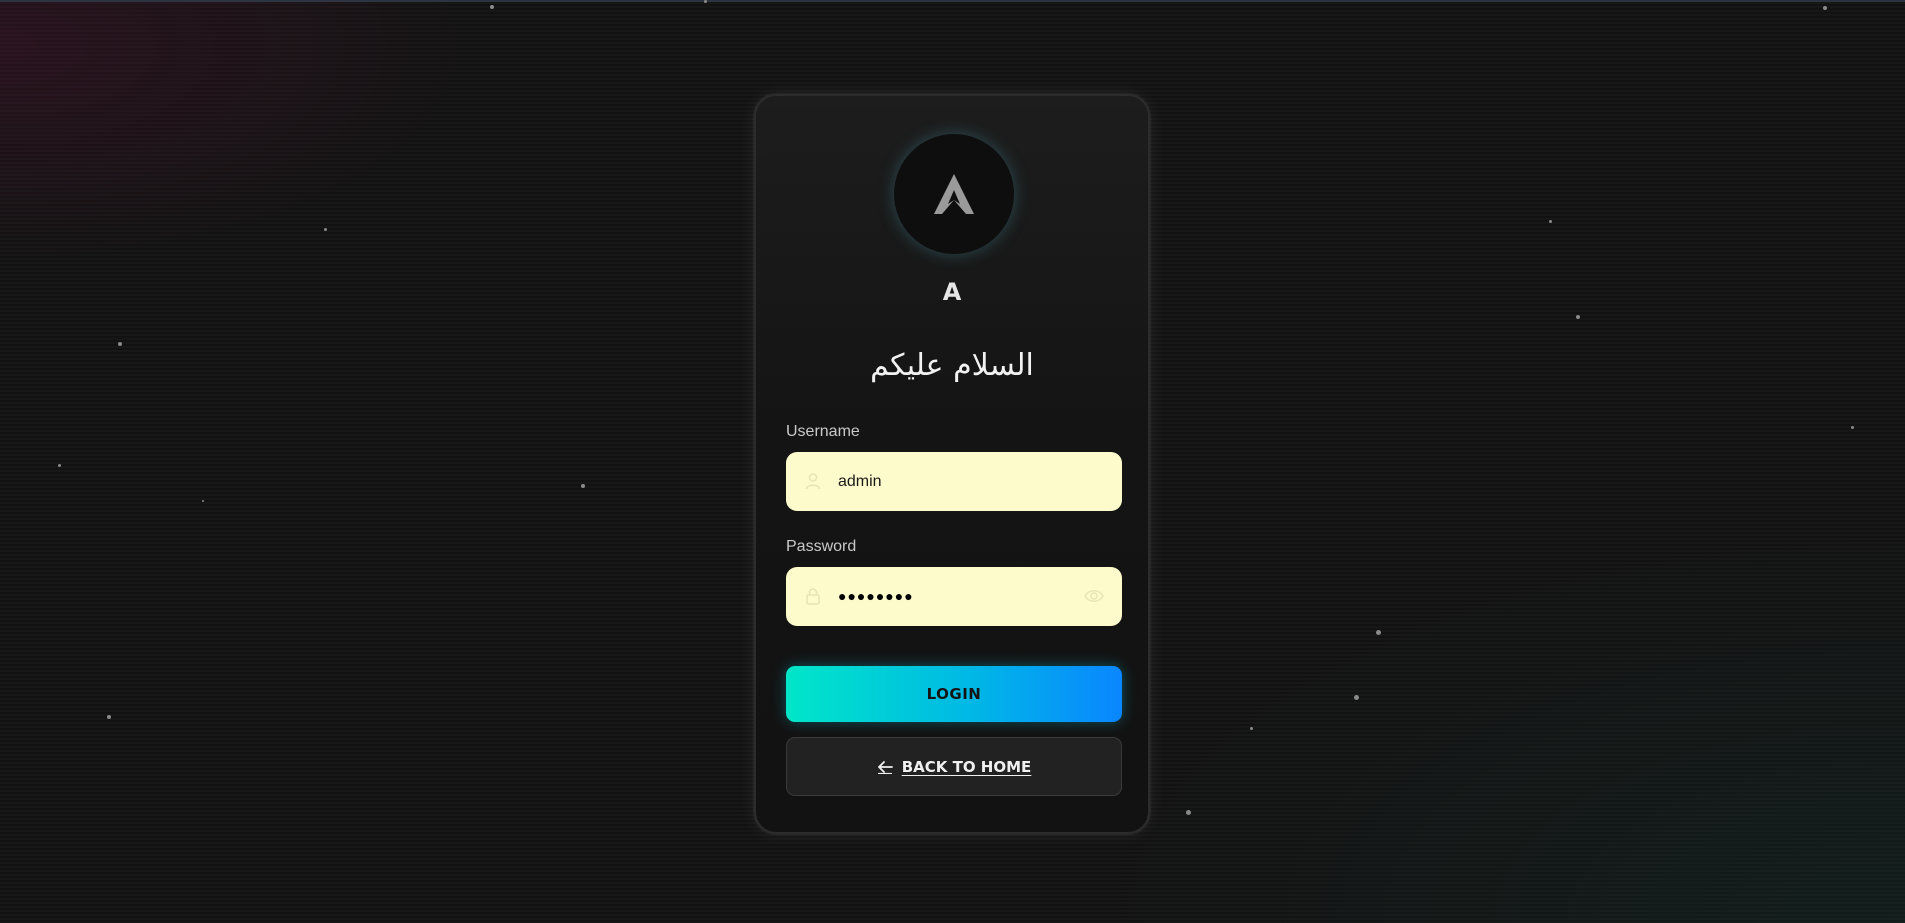  I want to click on password-field: ●●●●●●●●, so click(954, 596).